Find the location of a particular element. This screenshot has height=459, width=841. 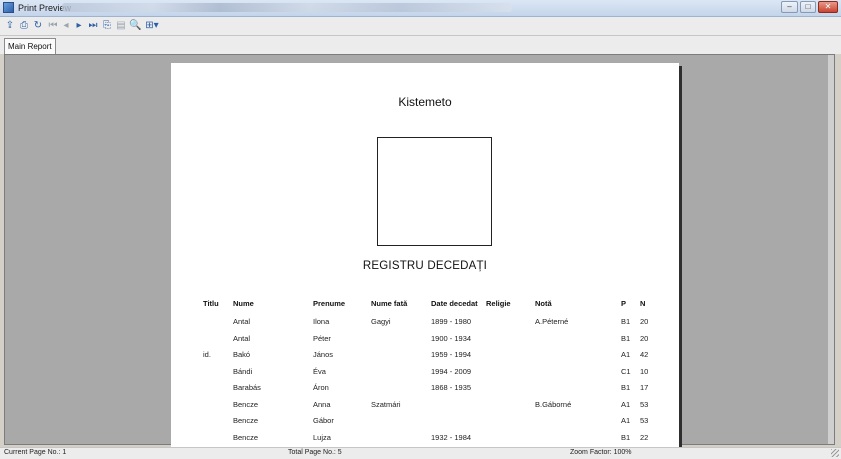

page-setup-icon: ▤ is located at coordinates (121, 26).